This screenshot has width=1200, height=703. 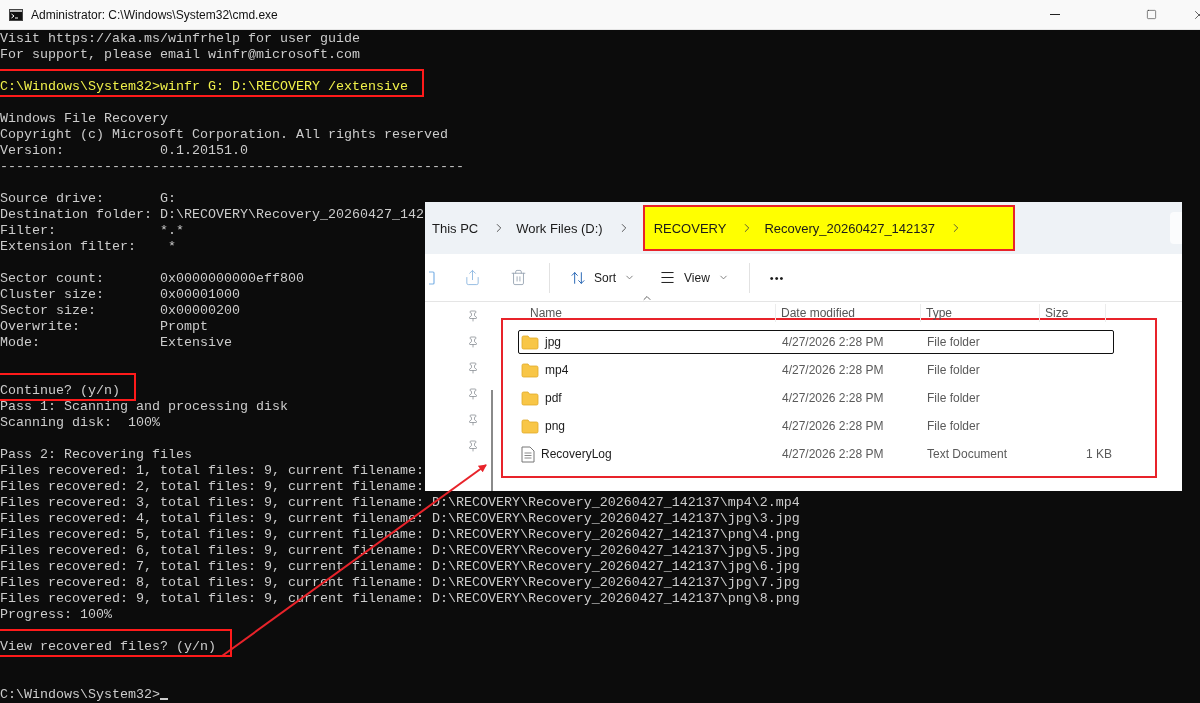 What do you see at coordinates (528, 454) in the screenshot?
I see `text-file-icon` at bounding box center [528, 454].